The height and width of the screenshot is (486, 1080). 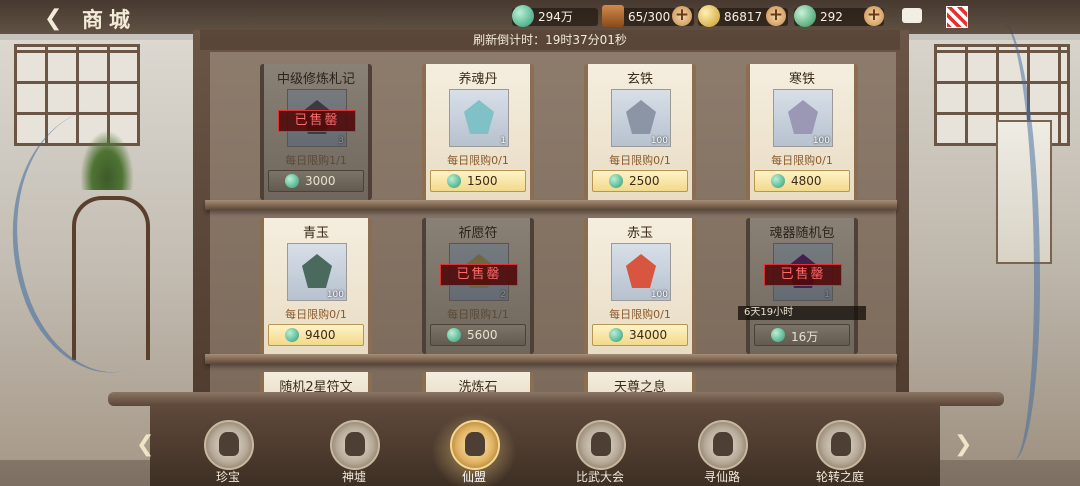 What do you see at coordinates (227, 477) in the screenshot?
I see `tab-label: 珍宝` at bounding box center [227, 477].